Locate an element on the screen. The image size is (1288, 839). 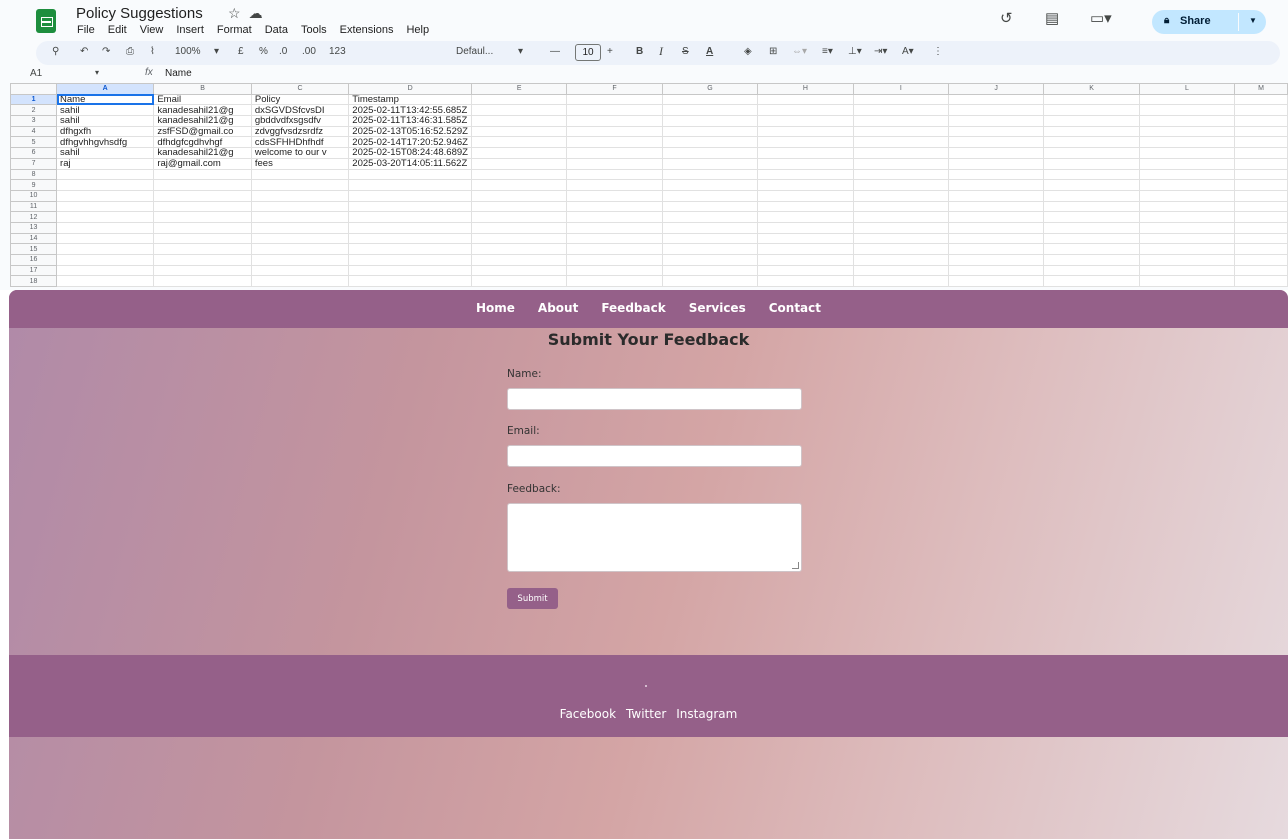
increase-decimal-button: .00 is located at coordinates (309, 51).